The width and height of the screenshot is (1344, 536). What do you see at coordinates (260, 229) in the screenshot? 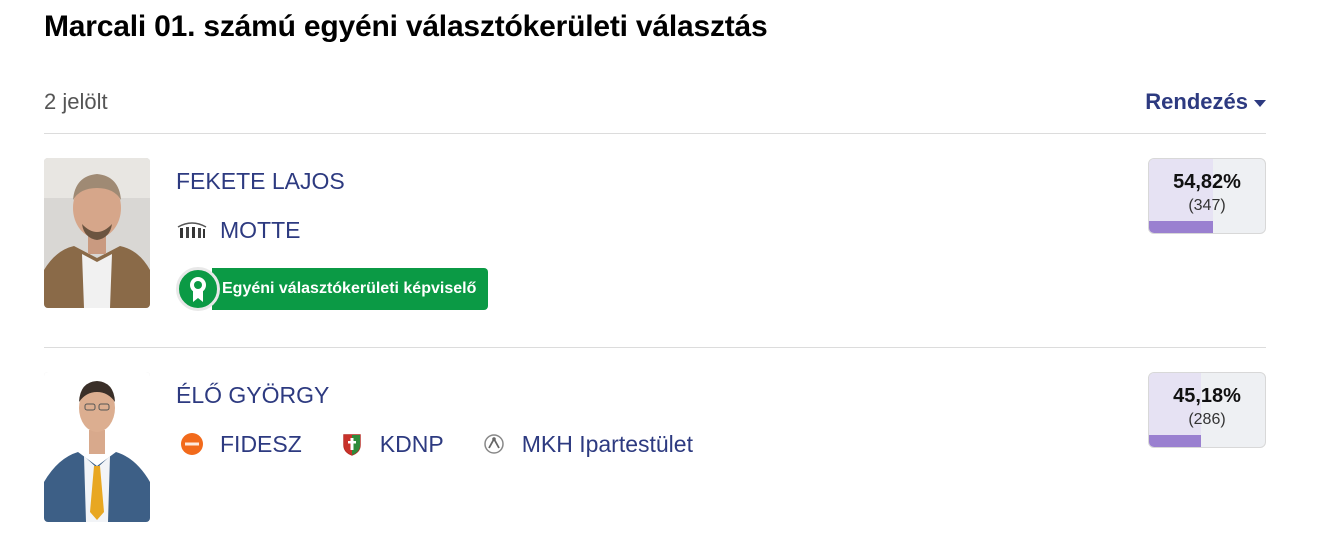
I see `party-label: MOTTE` at bounding box center [260, 229].